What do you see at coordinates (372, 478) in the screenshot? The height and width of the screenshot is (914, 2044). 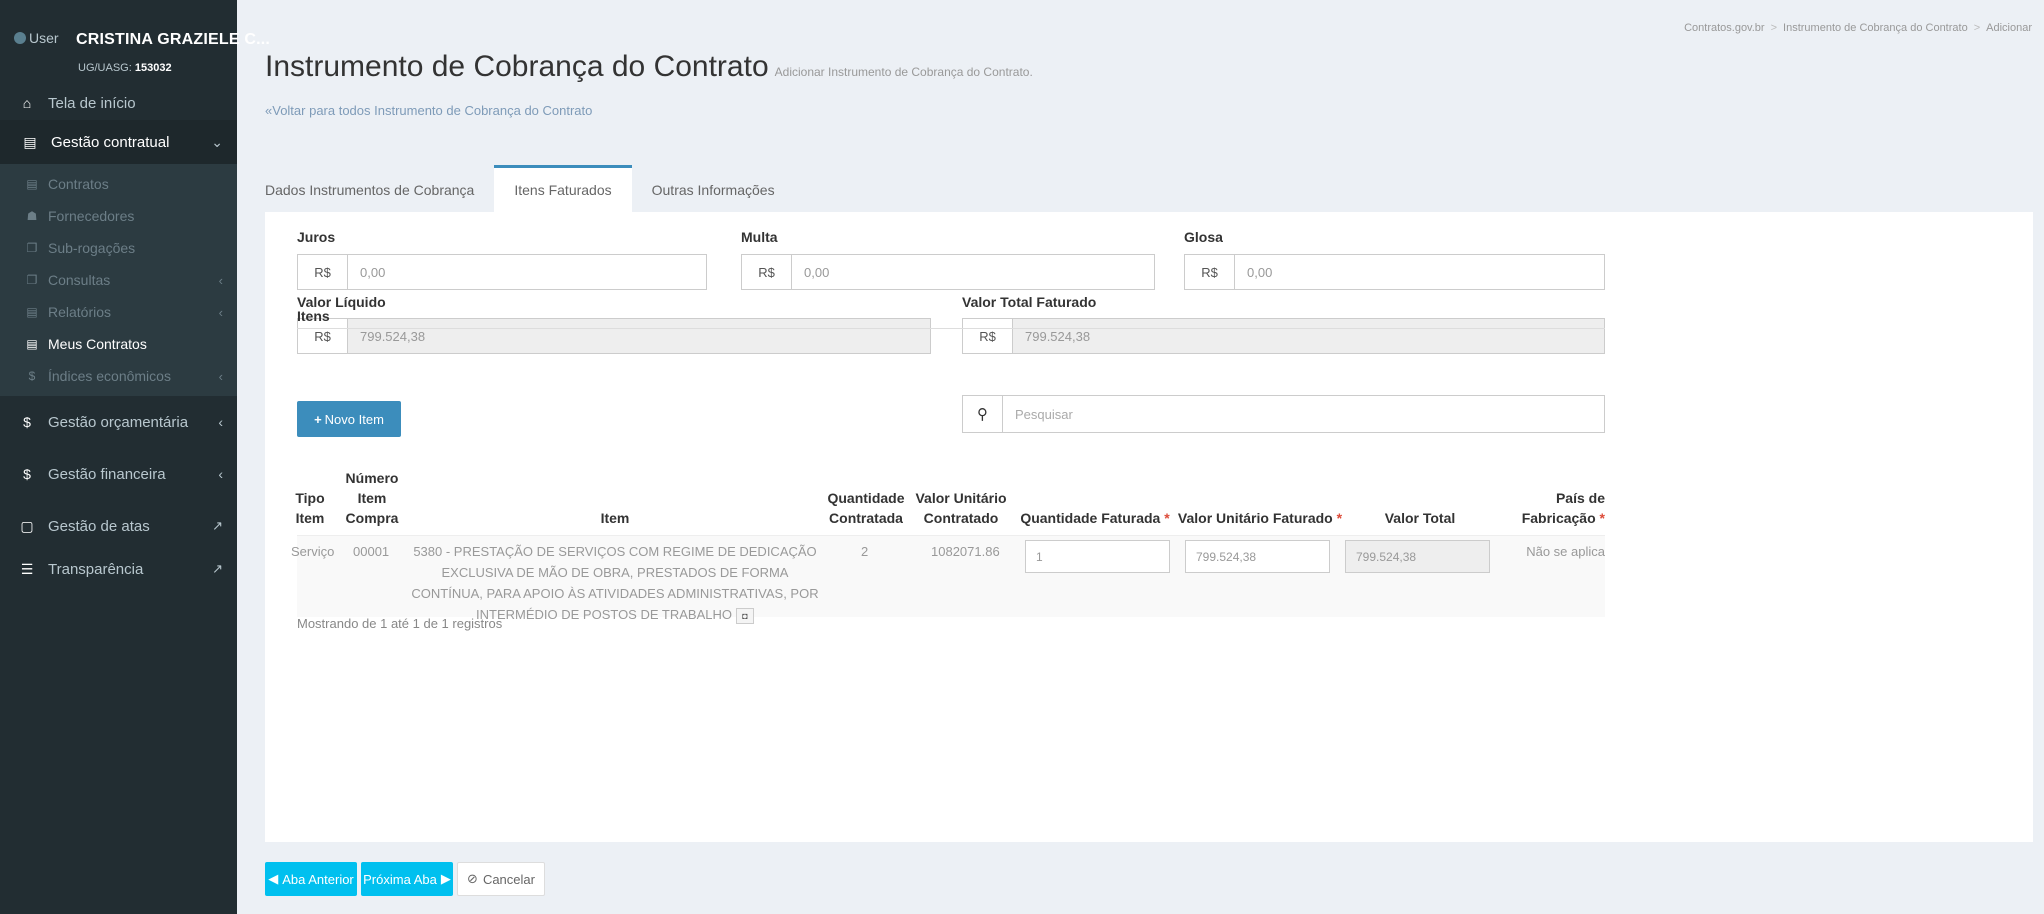 I see `th-text: Número` at bounding box center [372, 478].